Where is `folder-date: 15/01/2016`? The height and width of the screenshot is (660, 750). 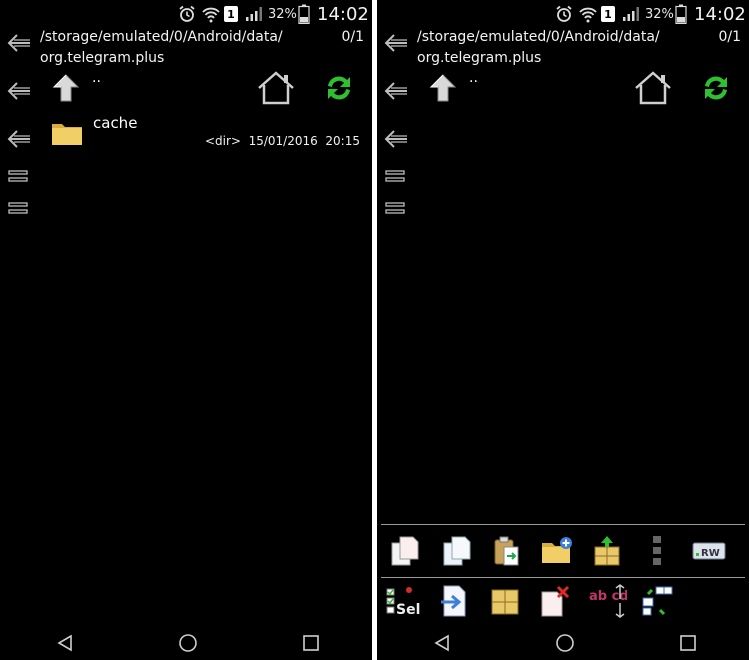
folder-date: 15/01/2016 is located at coordinates (283, 141).